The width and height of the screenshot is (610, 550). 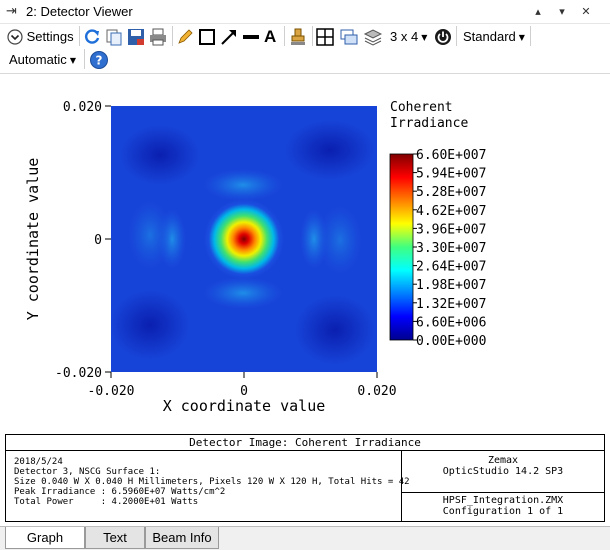 What do you see at coordinates (38, 462) in the screenshot?
I see `info-line: 2018/5/24` at bounding box center [38, 462].